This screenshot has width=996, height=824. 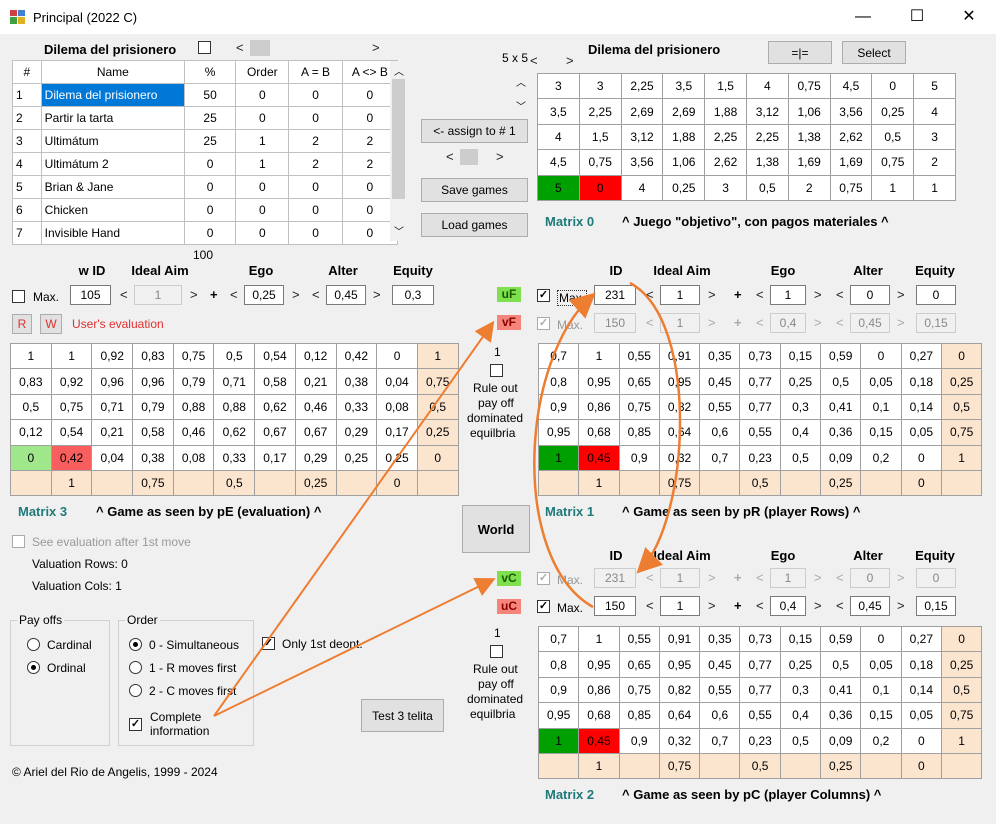 I want to click on matrix-cell: 0,42, so click(x=71, y=457).